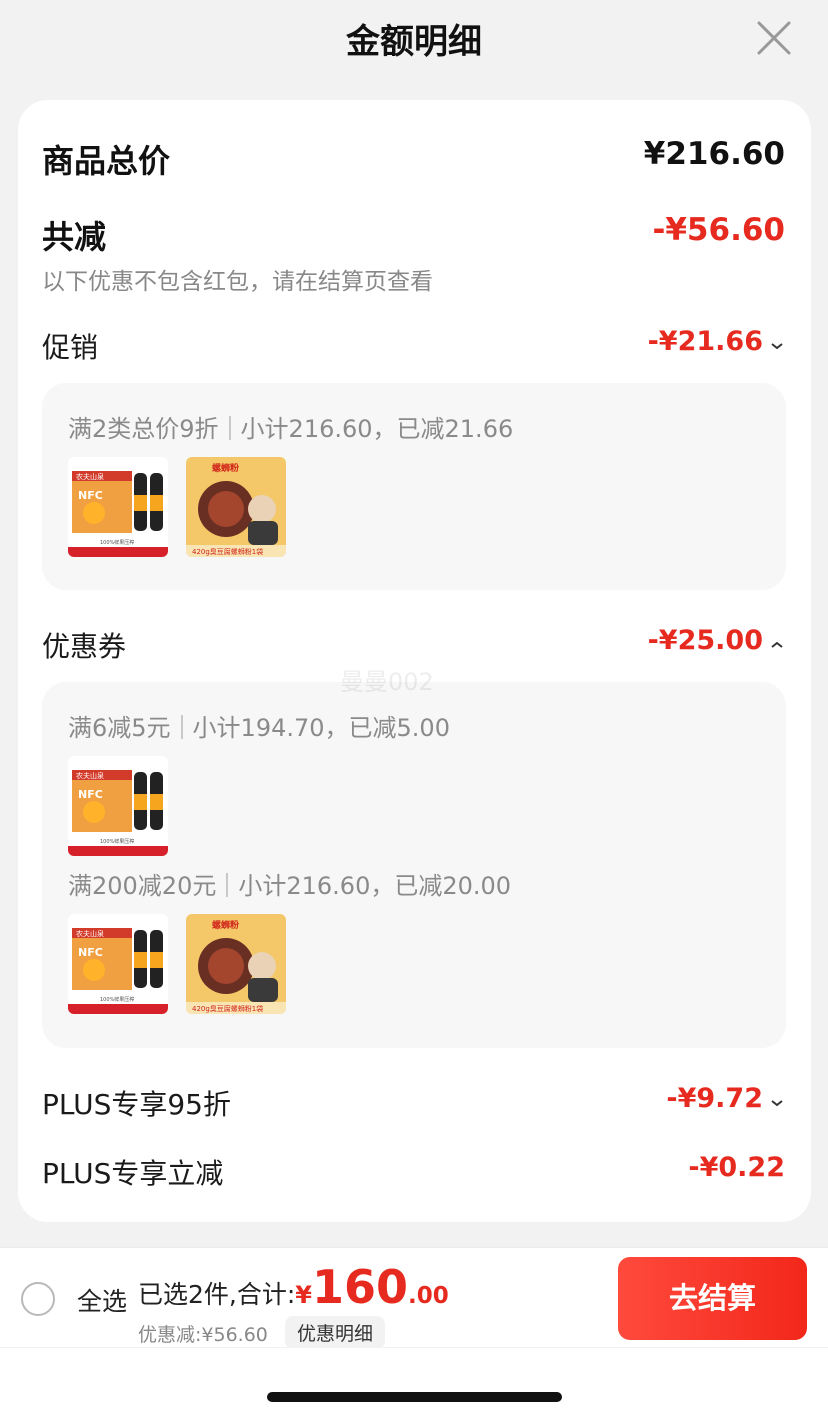 The height and width of the screenshot is (1420, 828). What do you see at coordinates (303, 1295) in the screenshot?
I see `currency-symbol: ¥` at bounding box center [303, 1295].